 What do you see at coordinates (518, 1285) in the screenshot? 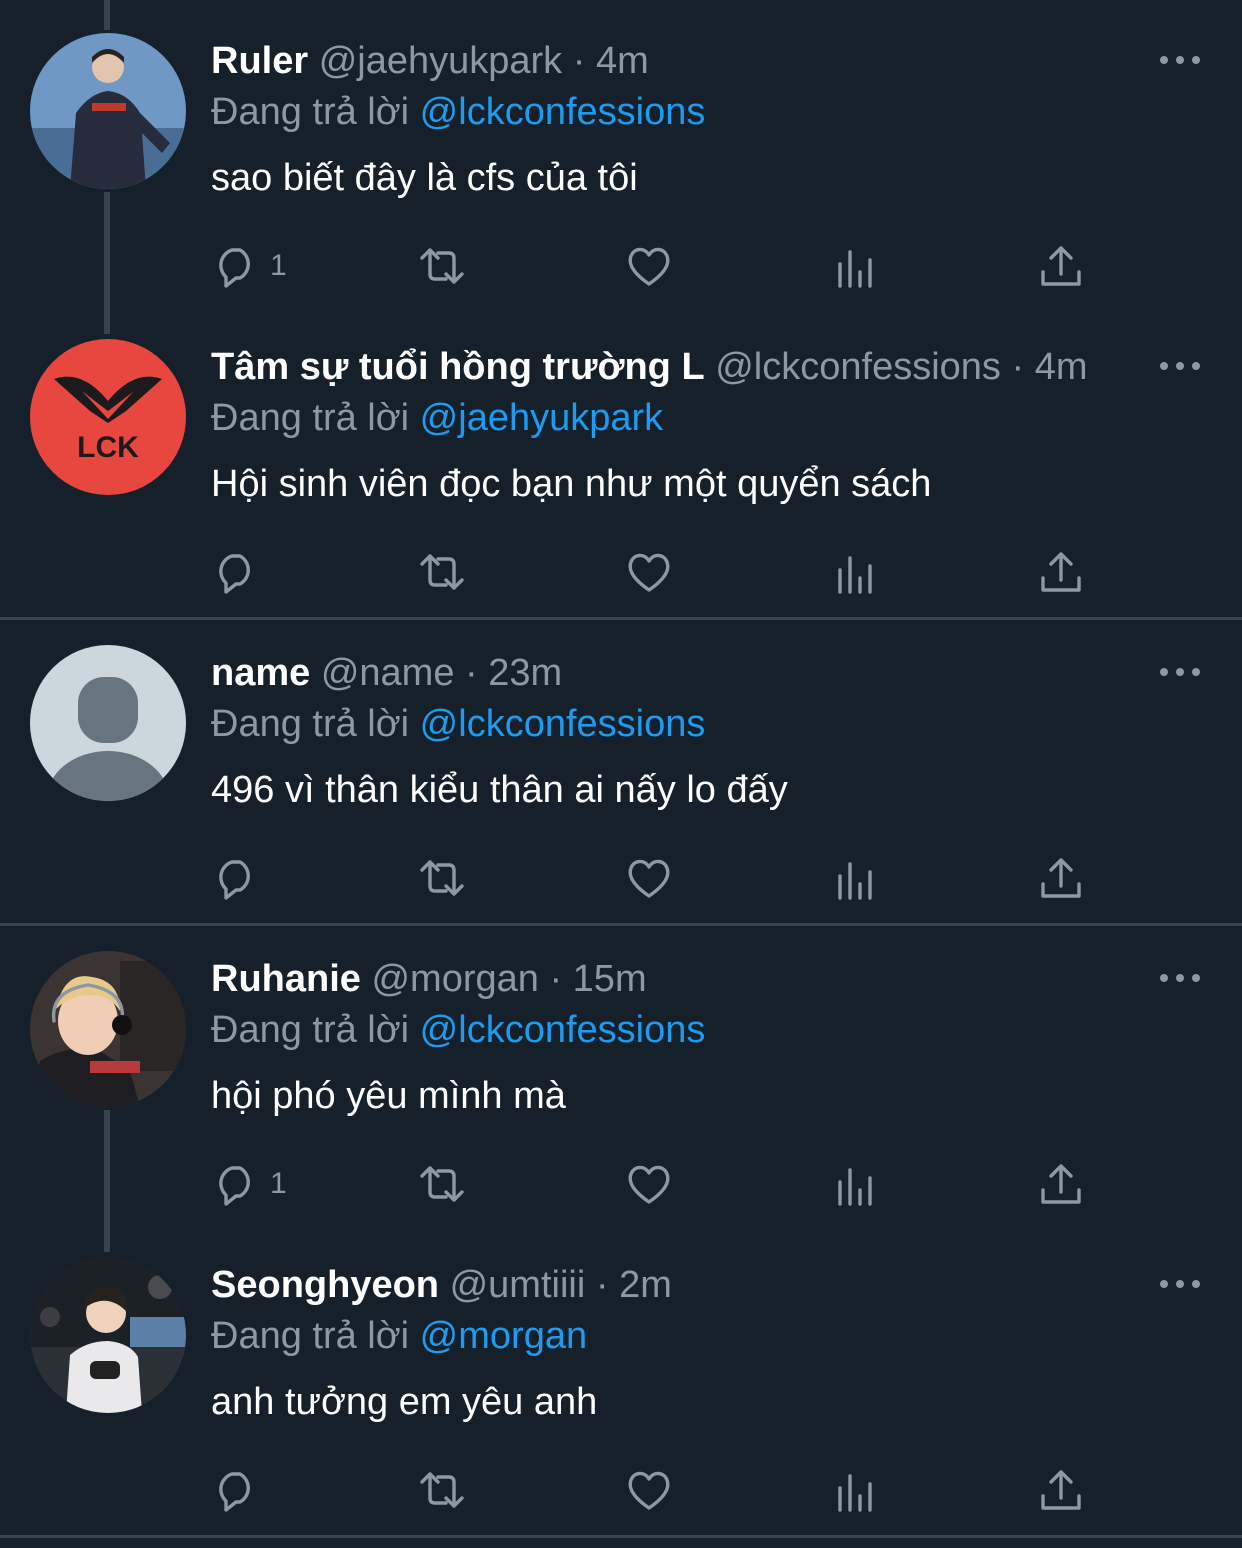
I see `user-handle: @umtiiii` at bounding box center [518, 1285].